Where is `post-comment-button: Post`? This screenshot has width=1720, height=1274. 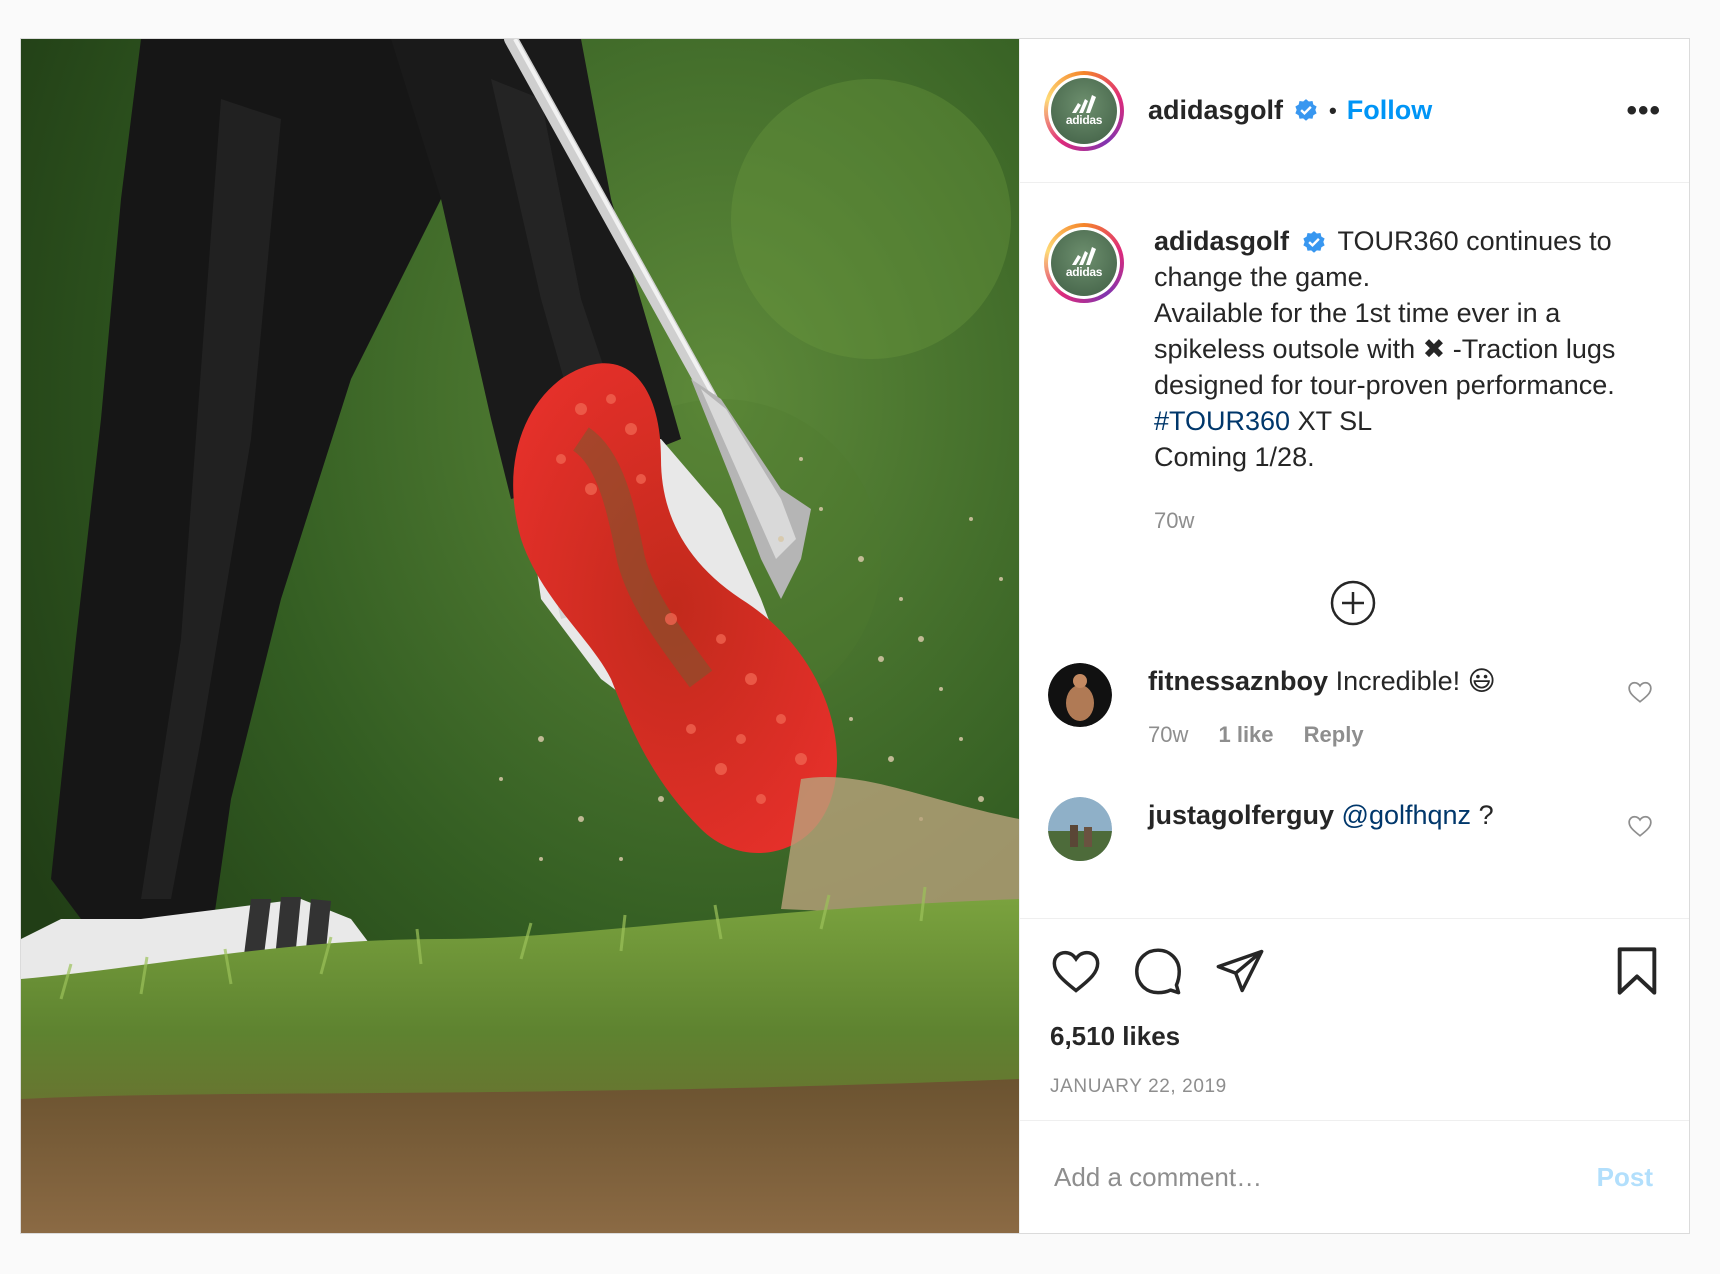 post-comment-button: Post is located at coordinates (1625, 1177).